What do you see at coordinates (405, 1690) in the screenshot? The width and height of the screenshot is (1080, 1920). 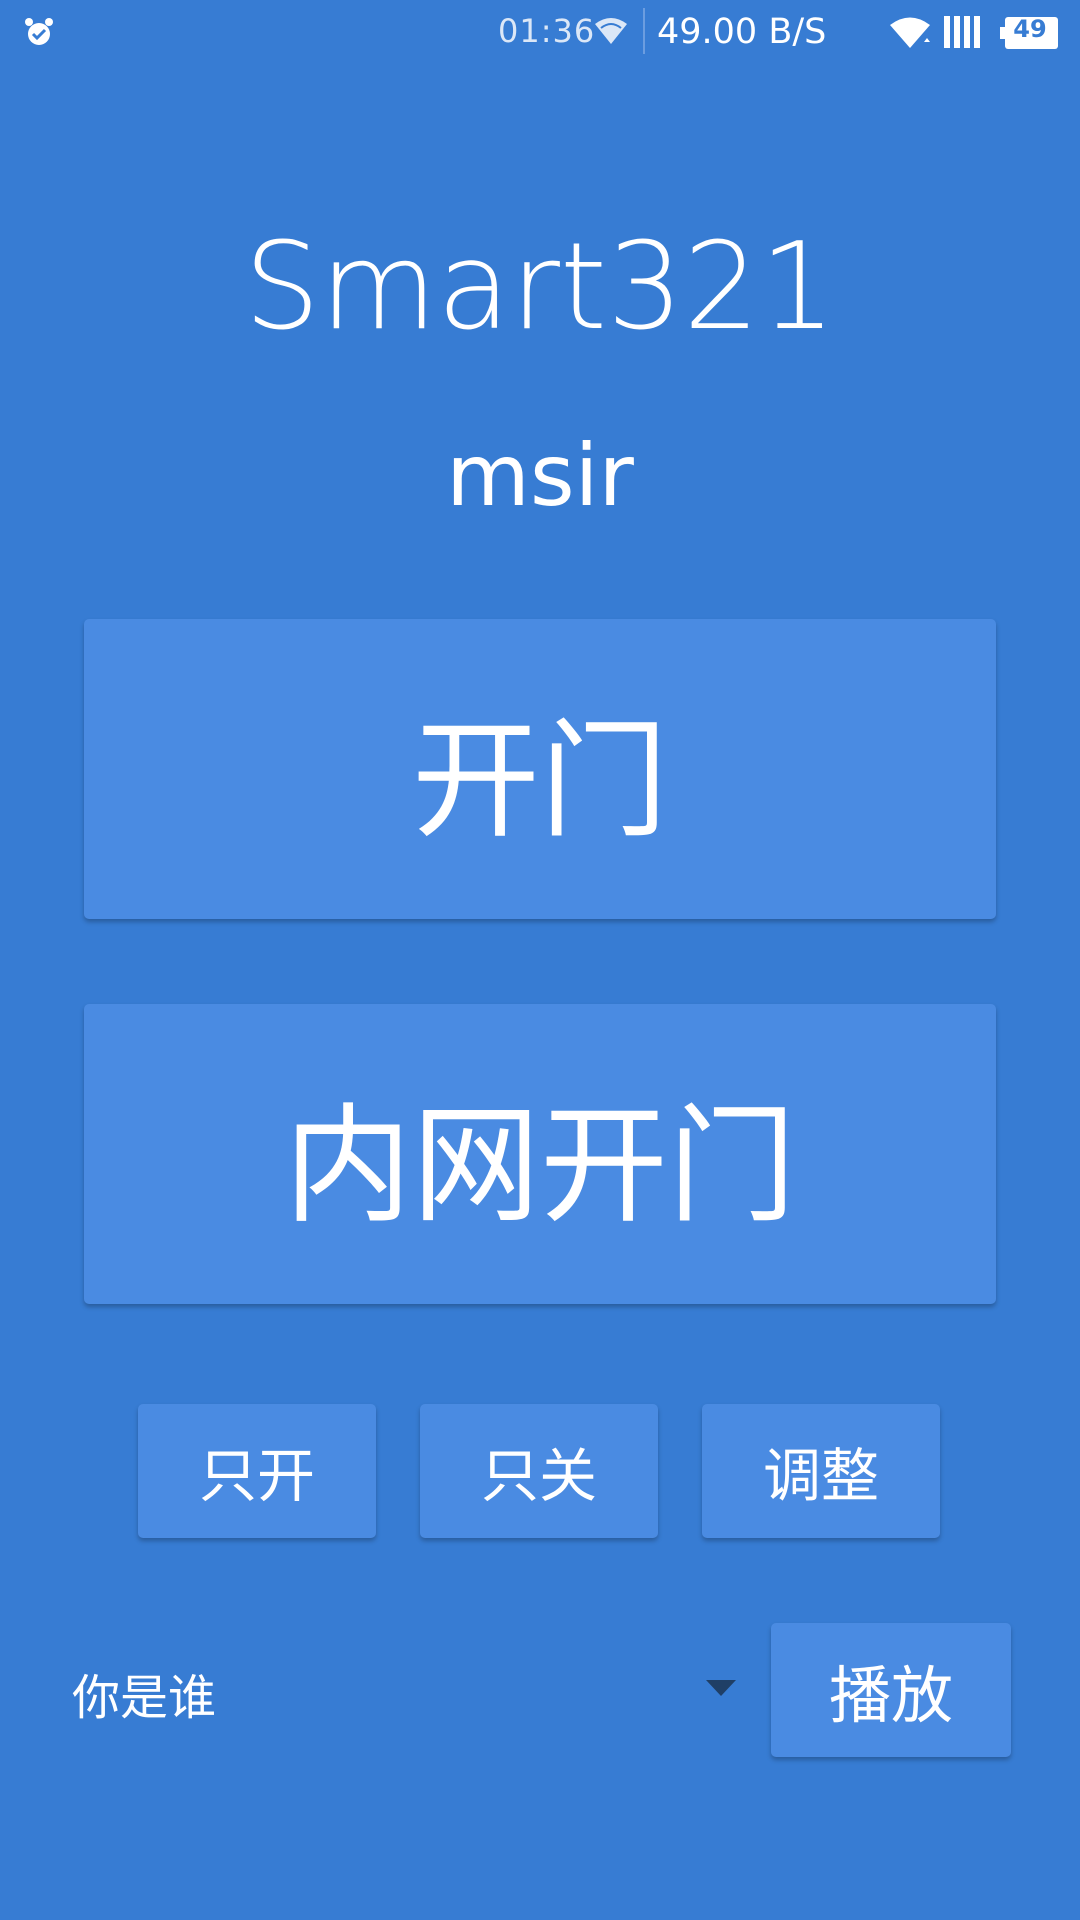 I see `voice-select: 你是谁` at bounding box center [405, 1690].